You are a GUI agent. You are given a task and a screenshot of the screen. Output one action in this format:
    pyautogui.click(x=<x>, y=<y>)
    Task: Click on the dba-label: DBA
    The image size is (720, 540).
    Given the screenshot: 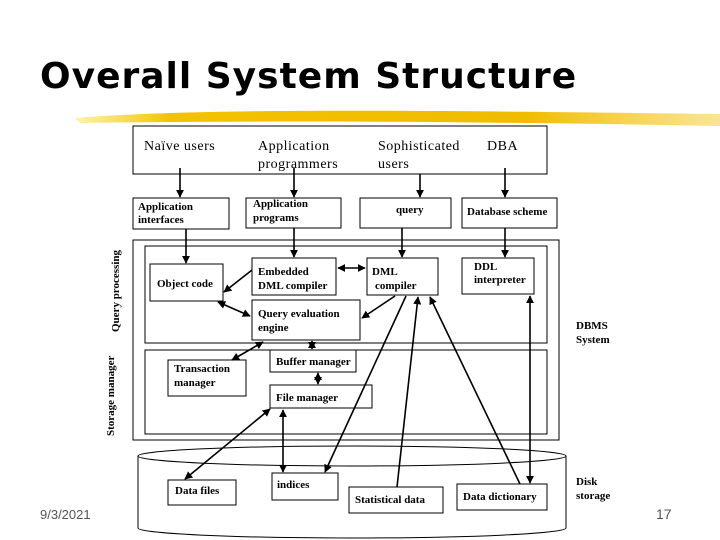 What is the action you would take?
    pyautogui.click(x=502, y=146)
    